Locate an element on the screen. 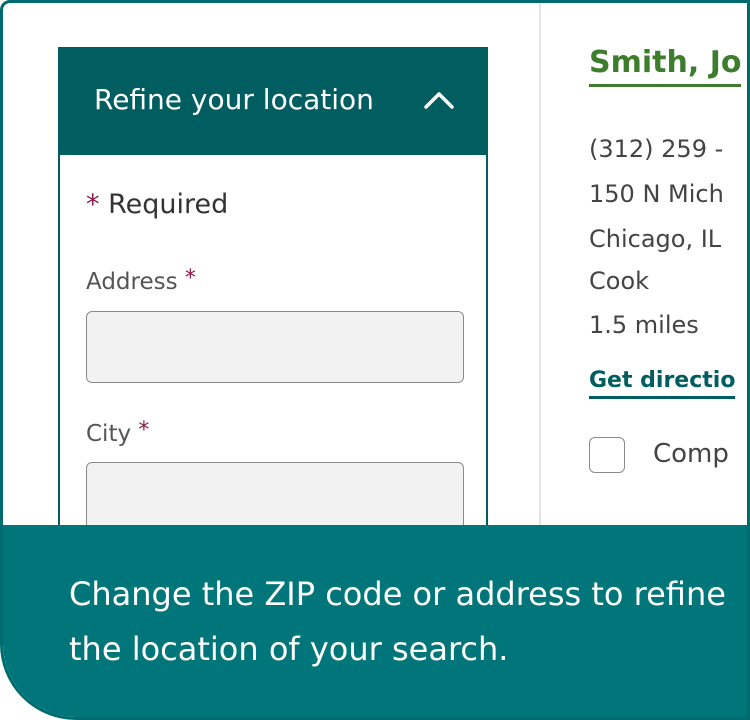 The image size is (750, 720). compare-row: Comp is located at coordinates (668, 457).